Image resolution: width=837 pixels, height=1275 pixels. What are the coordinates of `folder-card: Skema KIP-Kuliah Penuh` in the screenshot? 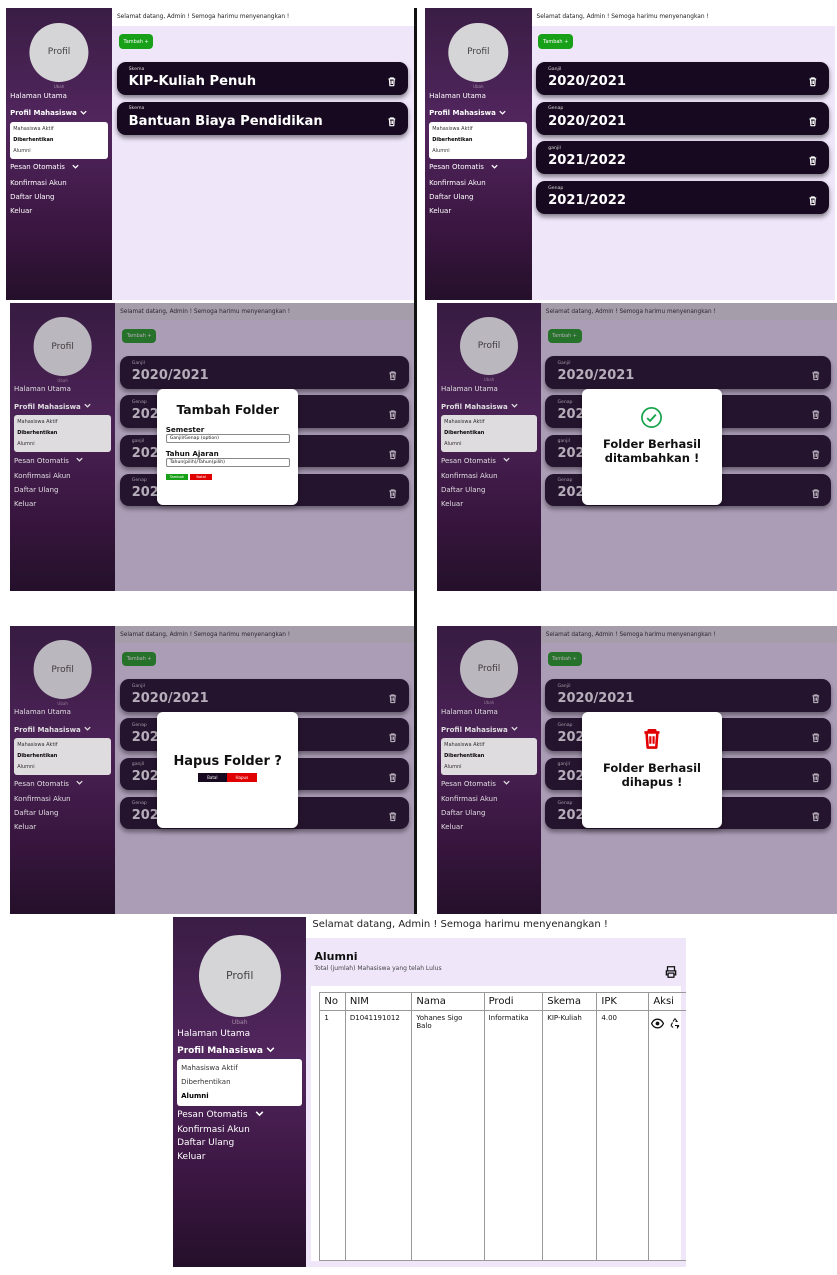 It's located at (262, 78).